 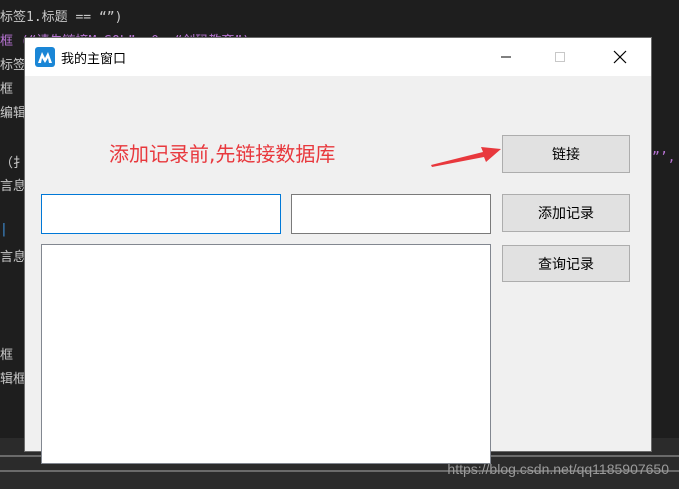 What do you see at coordinates (45, 57) in the screenshot?
I see `app-logo-icon` at bounding box center [45, 57].